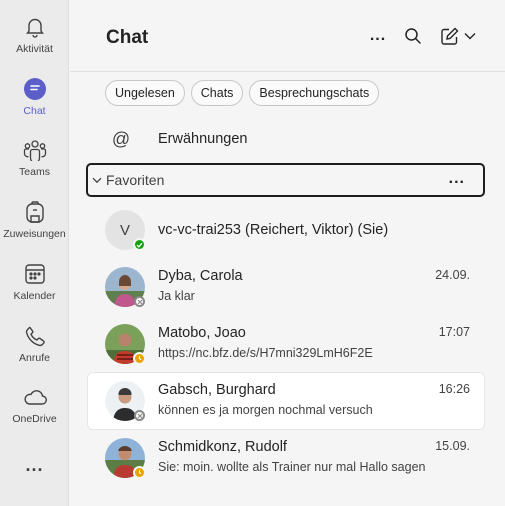 This screenshot has width=505, height=506. I want to click on rail-item-label: Aktivität, so click(34, 49).